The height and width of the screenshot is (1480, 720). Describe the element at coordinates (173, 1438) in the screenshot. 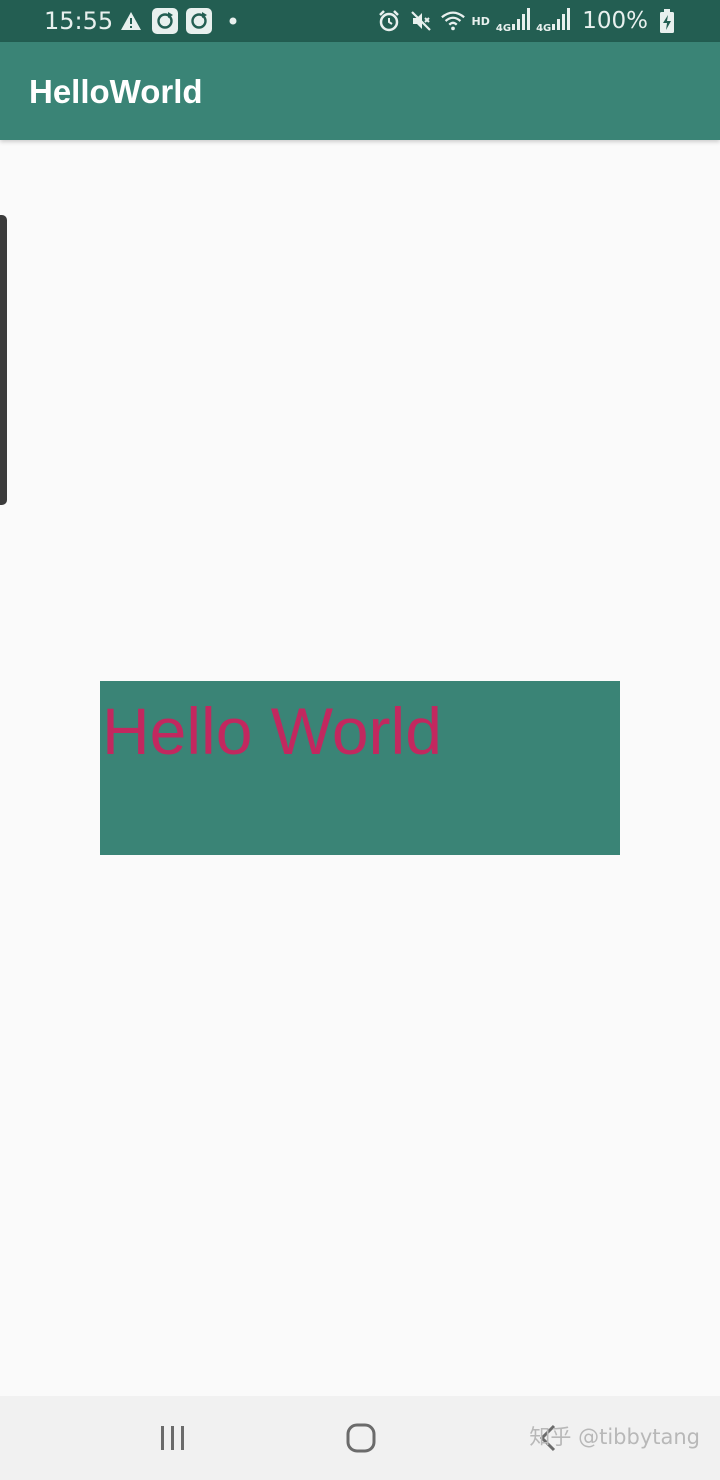

I see `recents-icon` at that location.